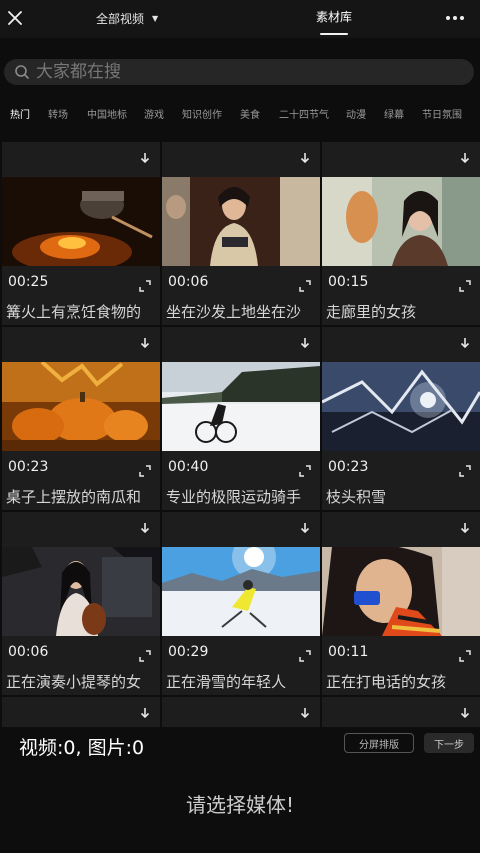  I want to click on media-item: 00:23 枝头积雪, so click(401, 418).